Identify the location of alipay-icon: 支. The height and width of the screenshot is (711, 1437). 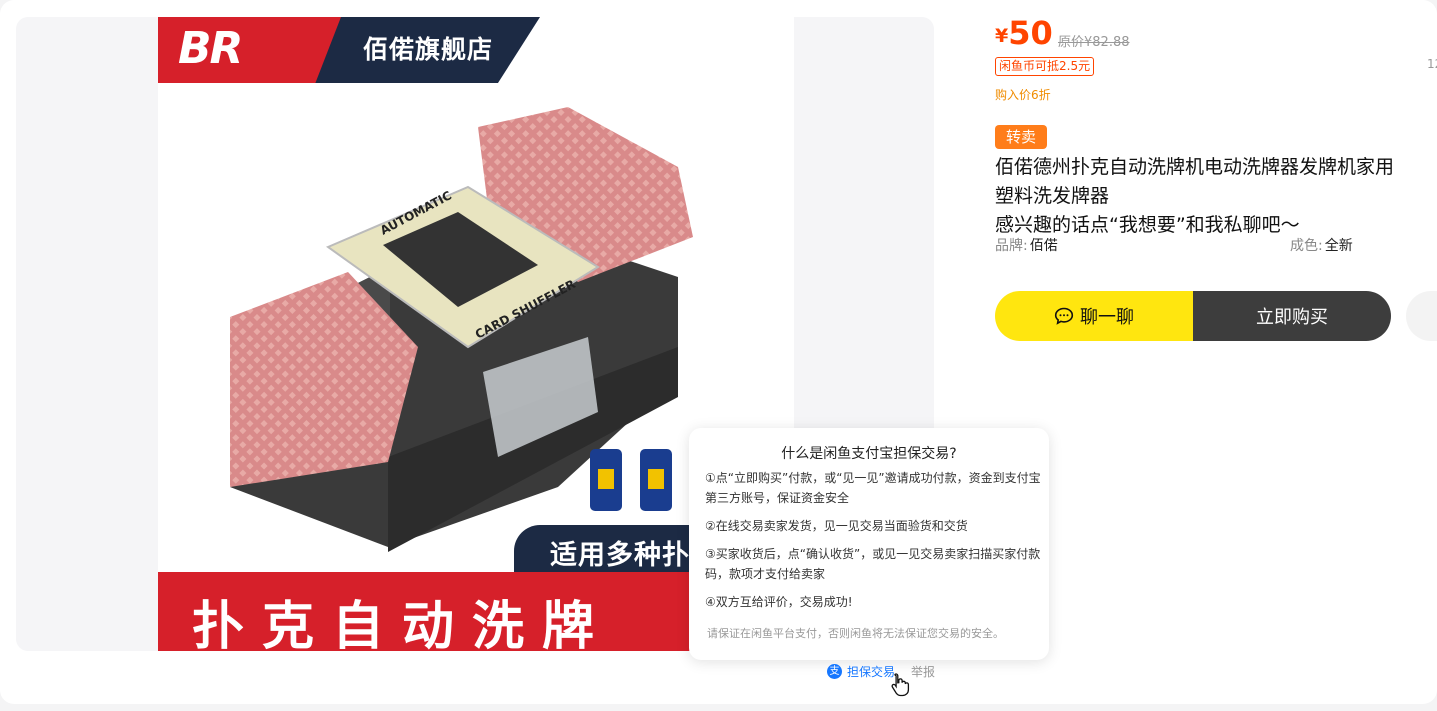
(834, 671).